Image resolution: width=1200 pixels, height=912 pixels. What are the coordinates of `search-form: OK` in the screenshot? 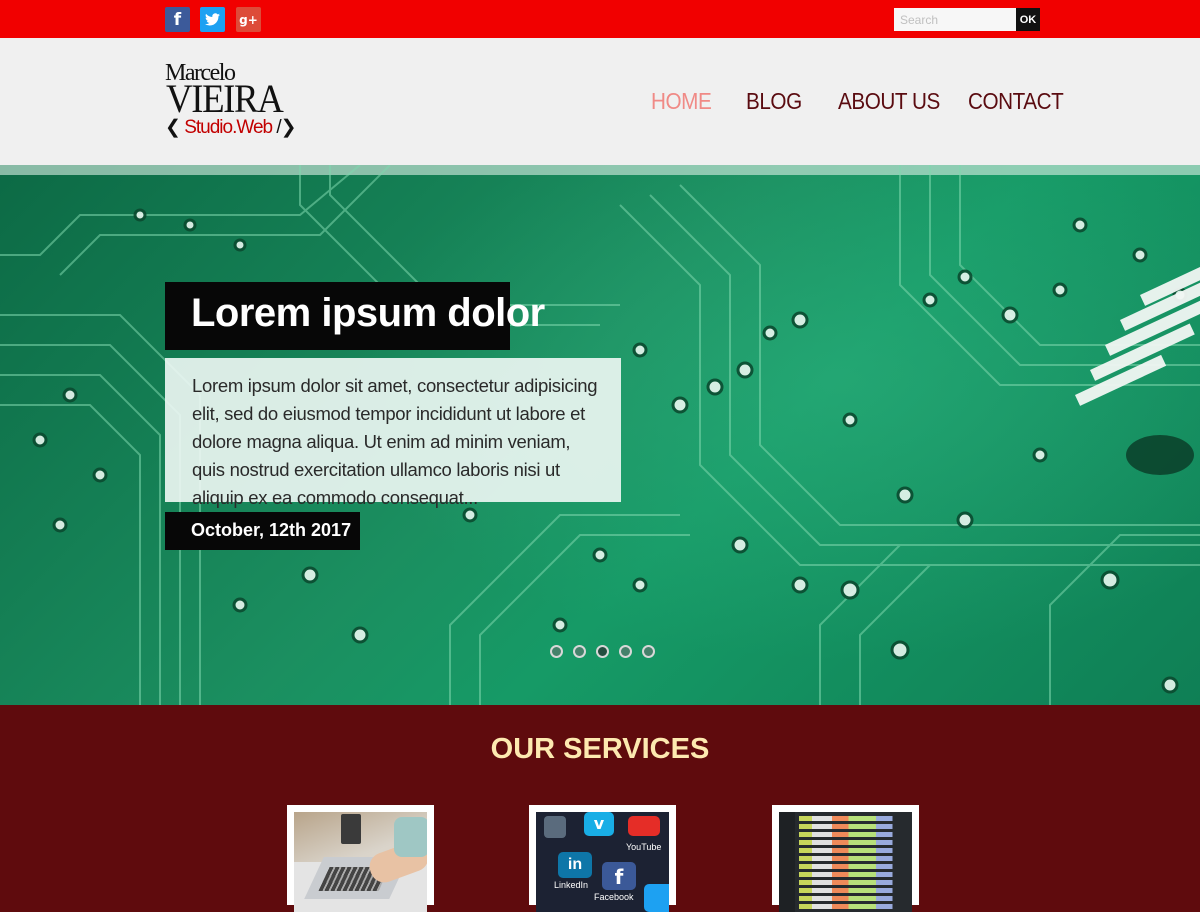 It's located at (967, 19).